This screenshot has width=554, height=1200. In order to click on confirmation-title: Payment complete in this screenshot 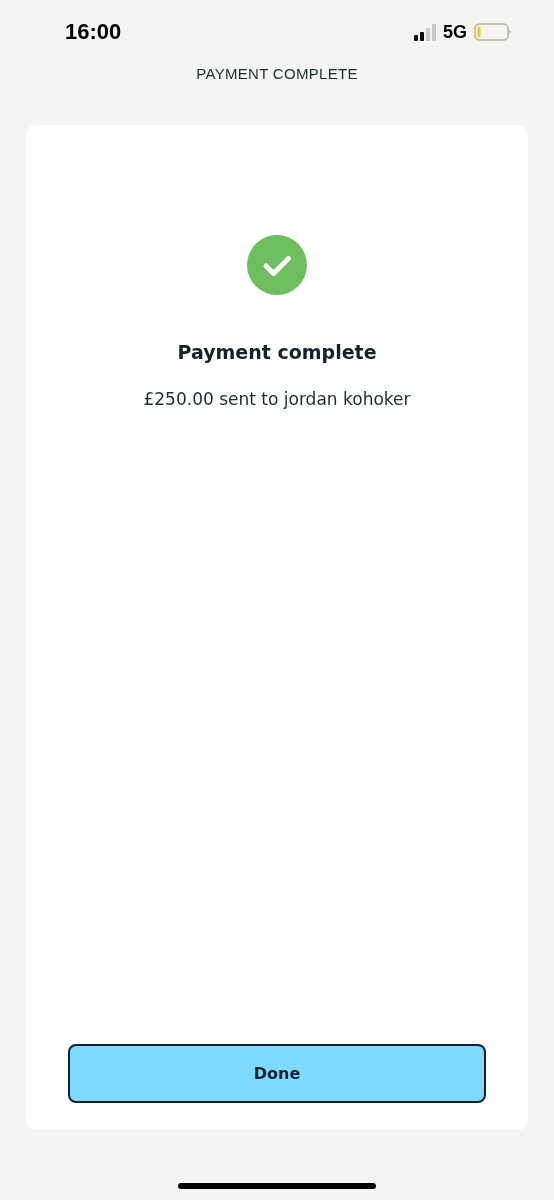, I will do `click(277, 352)`.